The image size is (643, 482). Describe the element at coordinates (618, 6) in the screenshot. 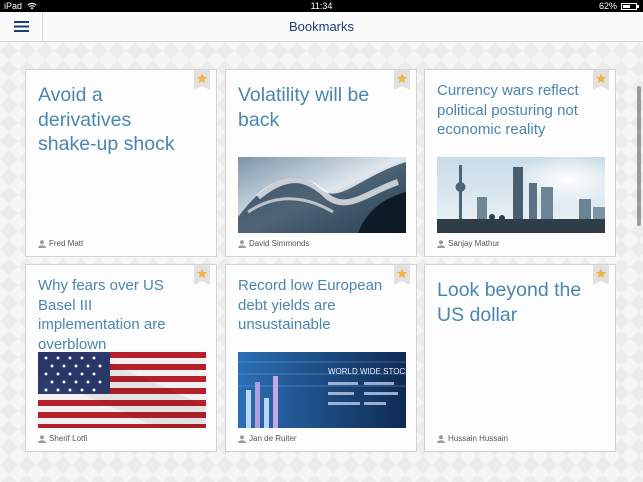

I see `status-battery: 62%` at that location.